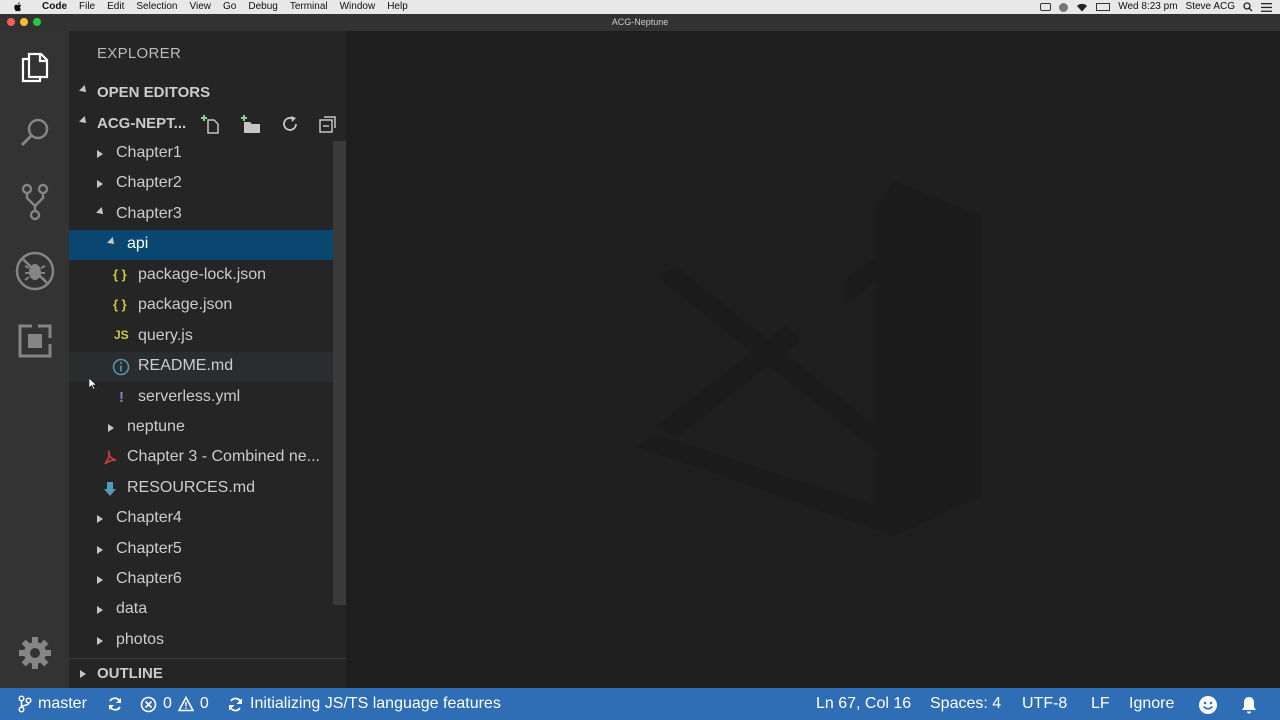 The image size is (1280, 720). What do you see at coordinates (211, 124) in the screenshot?
I see `new-file-icon` at bounding box center [211, 124].